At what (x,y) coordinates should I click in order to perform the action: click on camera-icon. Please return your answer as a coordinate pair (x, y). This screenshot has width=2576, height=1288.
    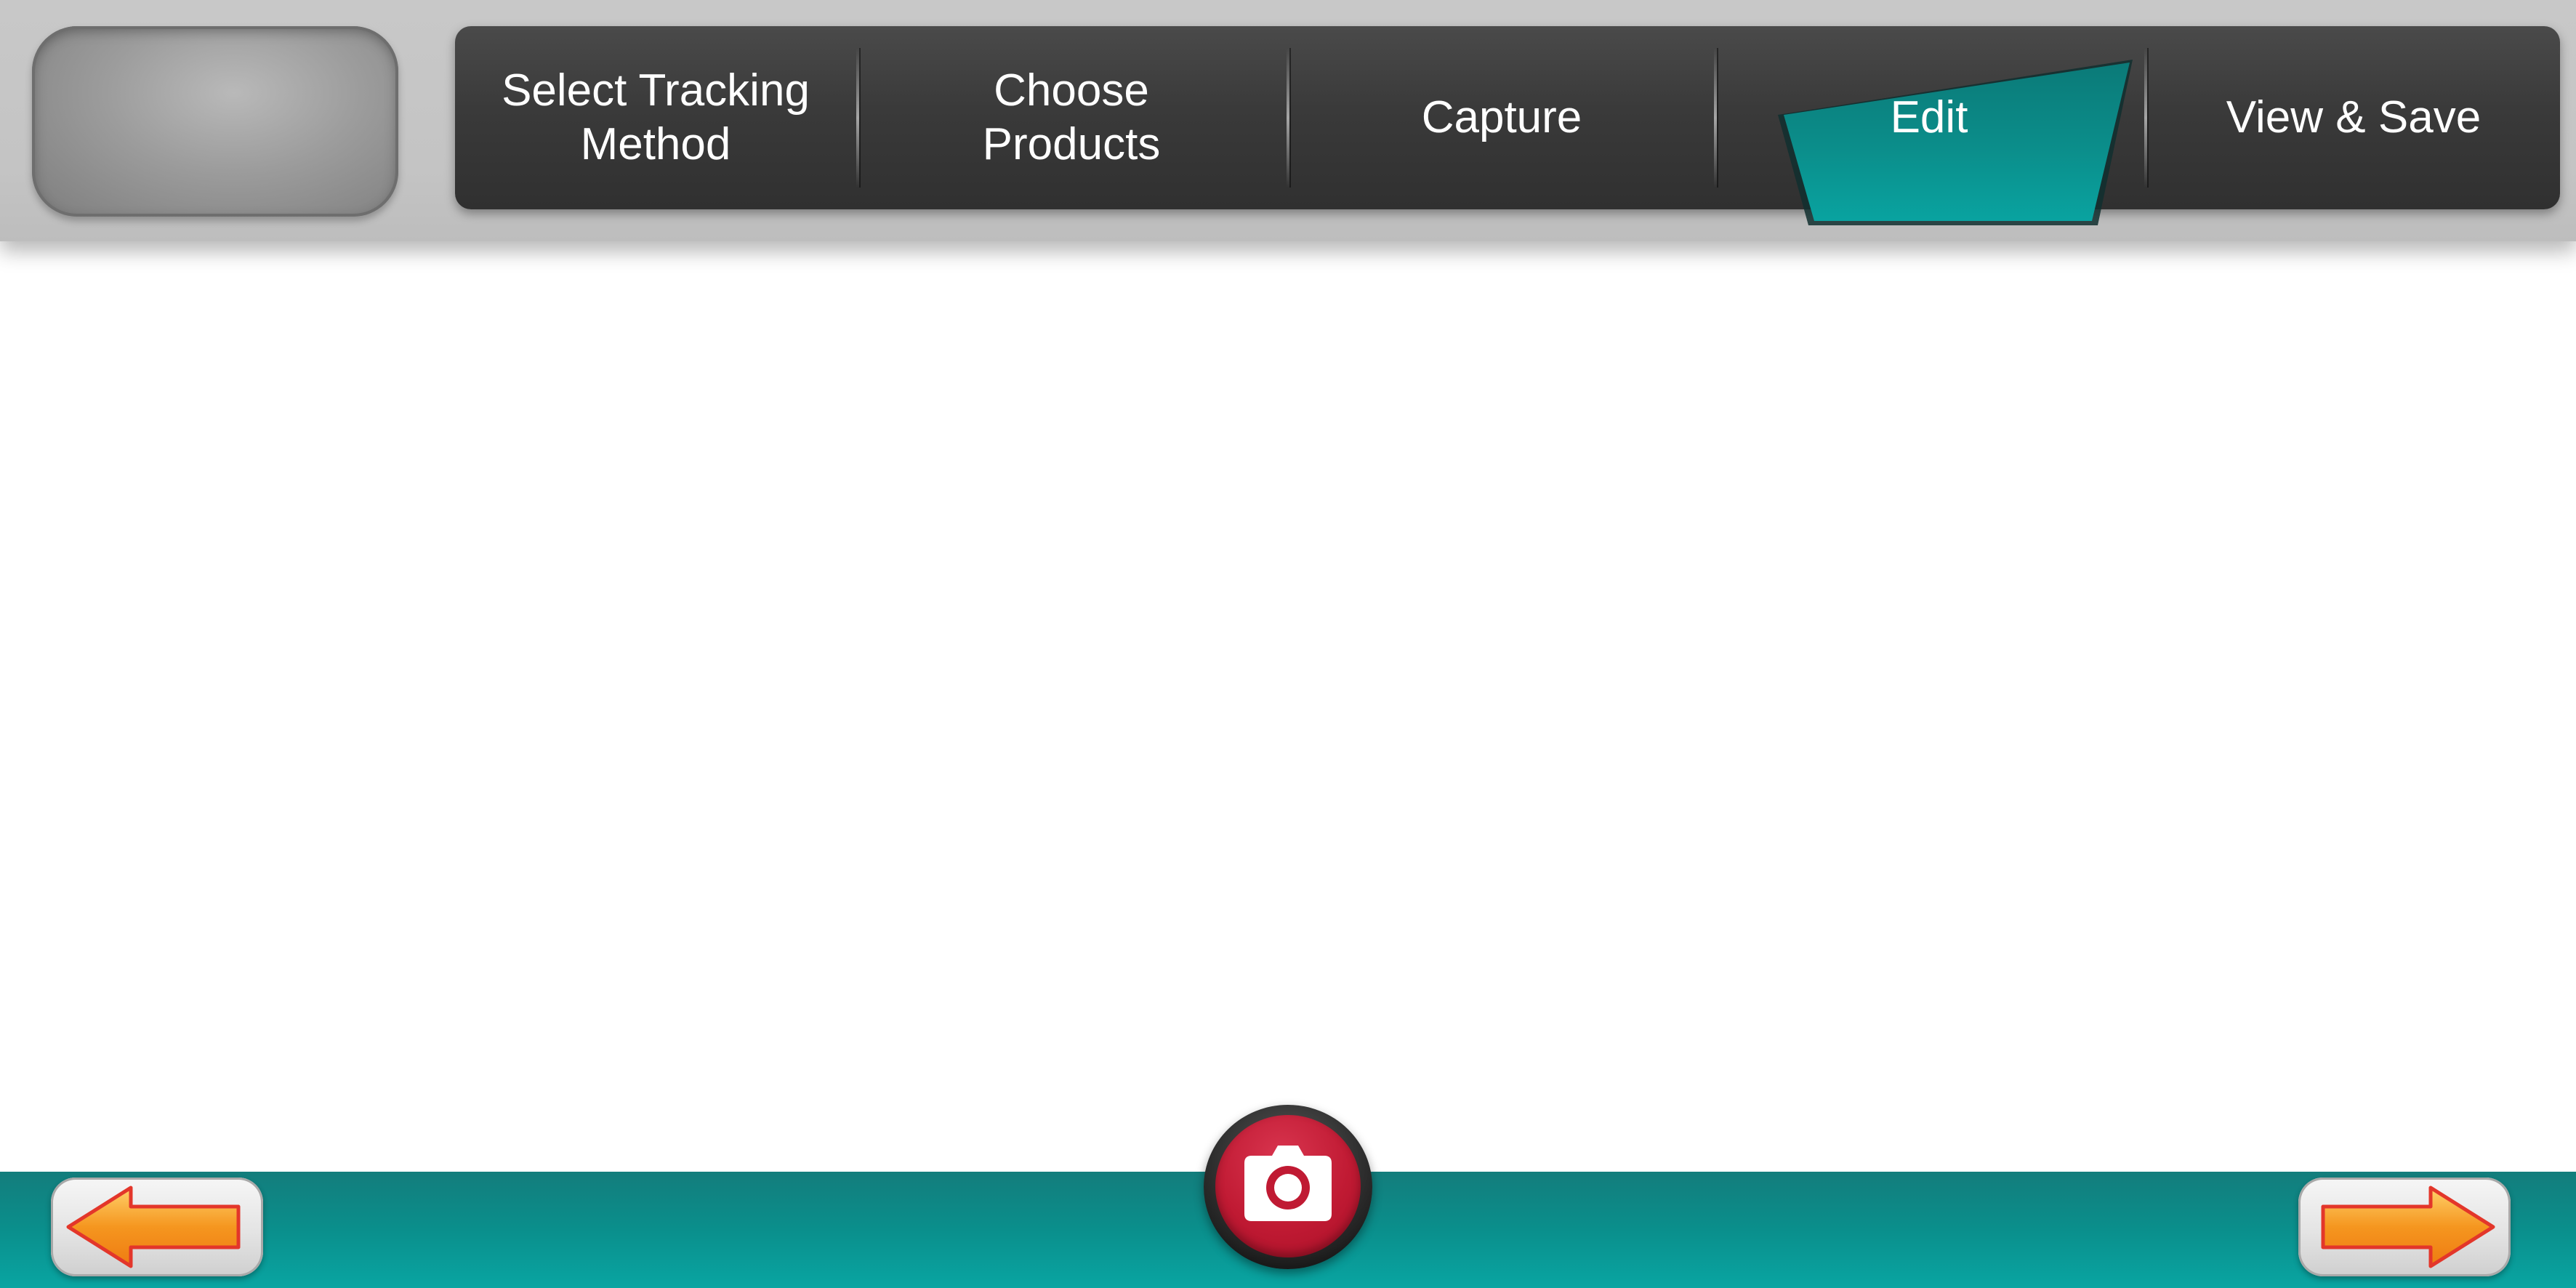
    Looking at the image, I should click on (1288, 1183).